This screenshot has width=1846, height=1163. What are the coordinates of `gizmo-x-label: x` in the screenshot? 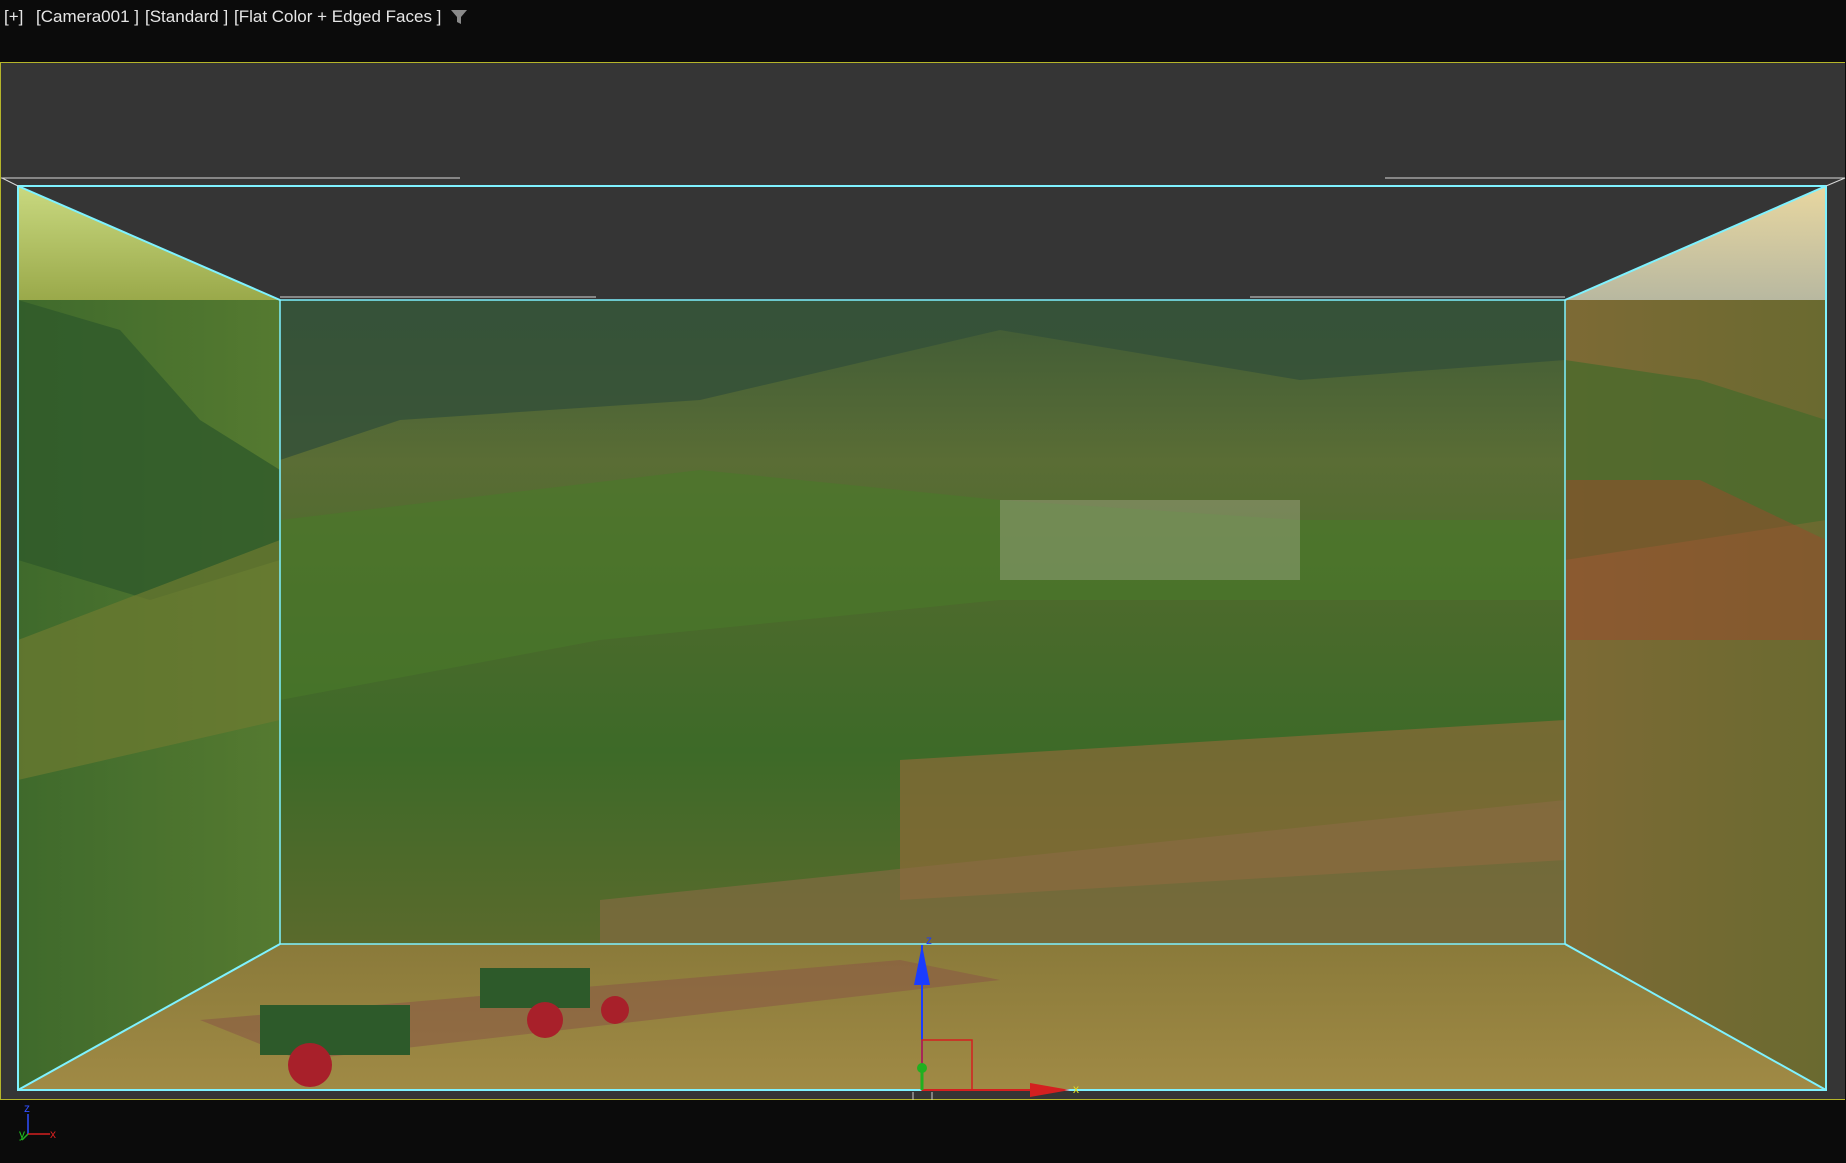 It's located at (1076, 1089).